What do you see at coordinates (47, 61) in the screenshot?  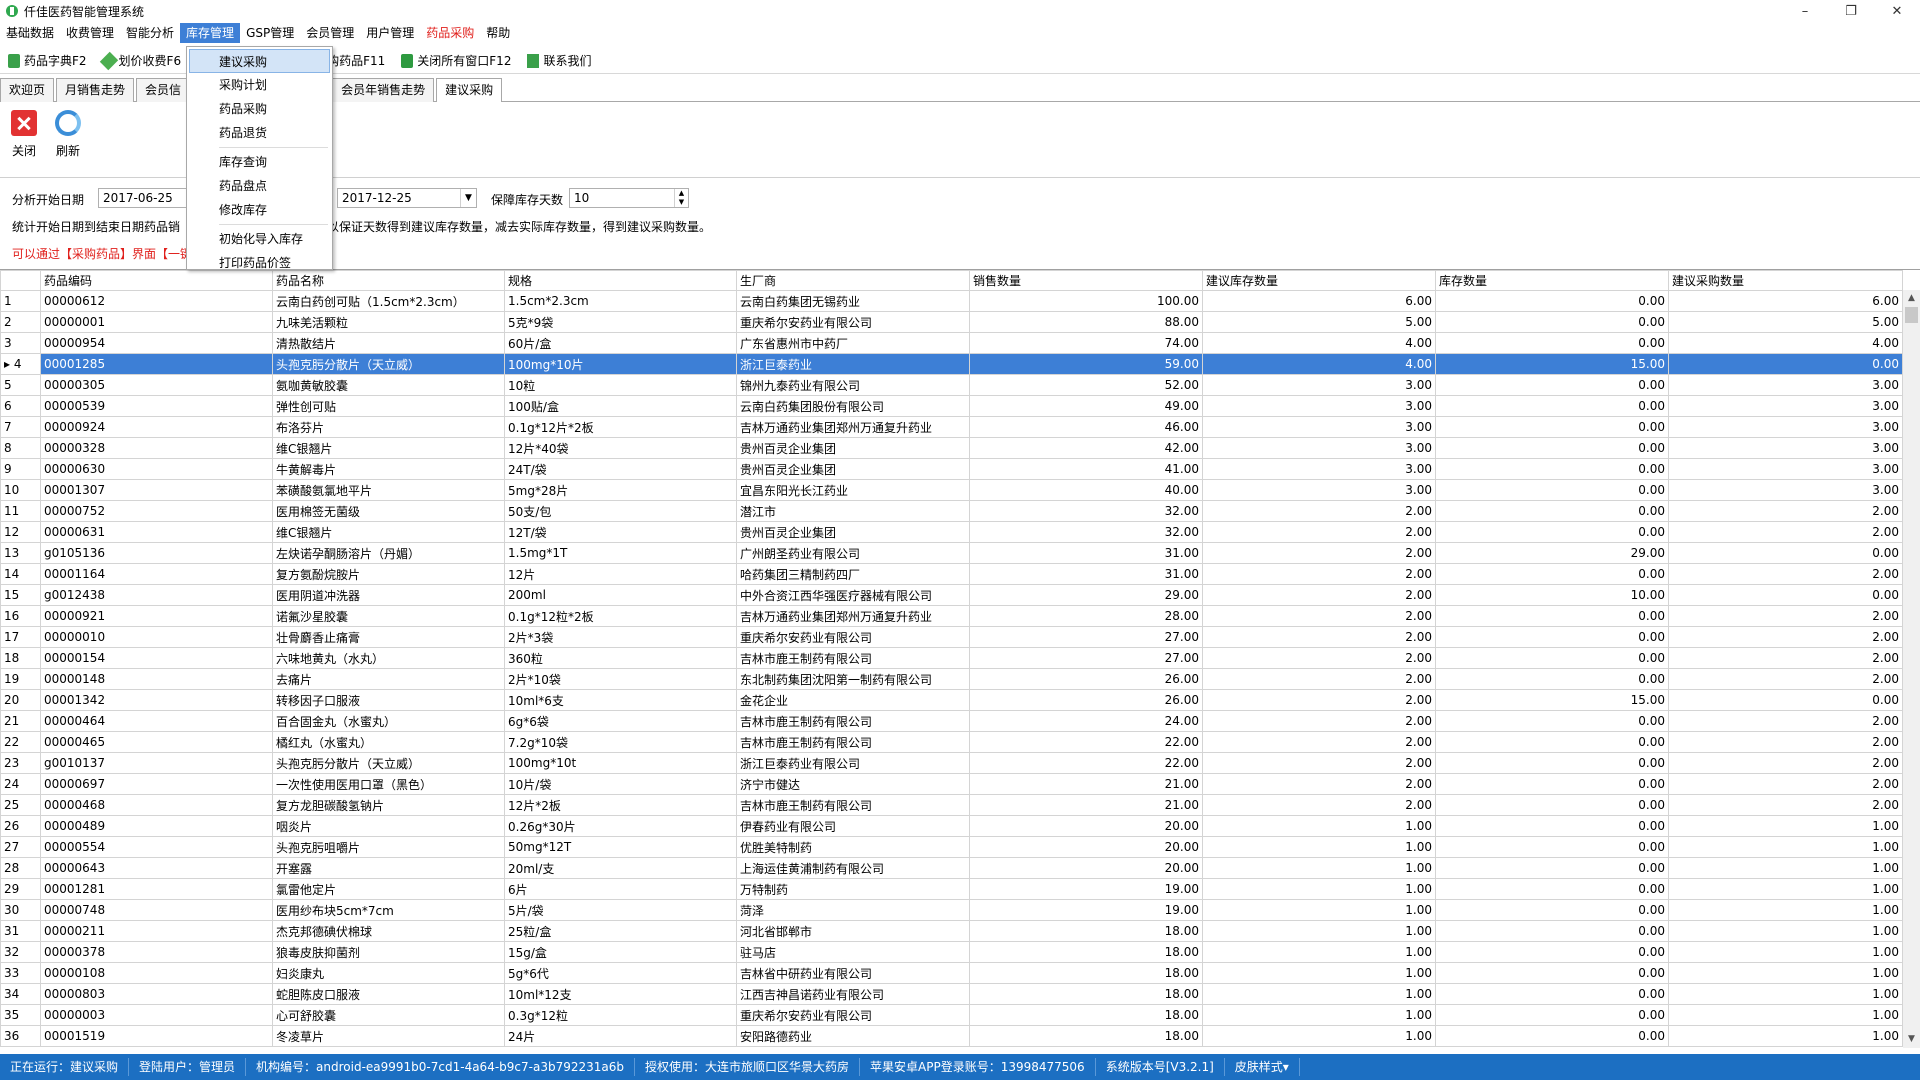 I see `drug-dictionary-button: 药品字典F2` at bounding box center [47, 61].